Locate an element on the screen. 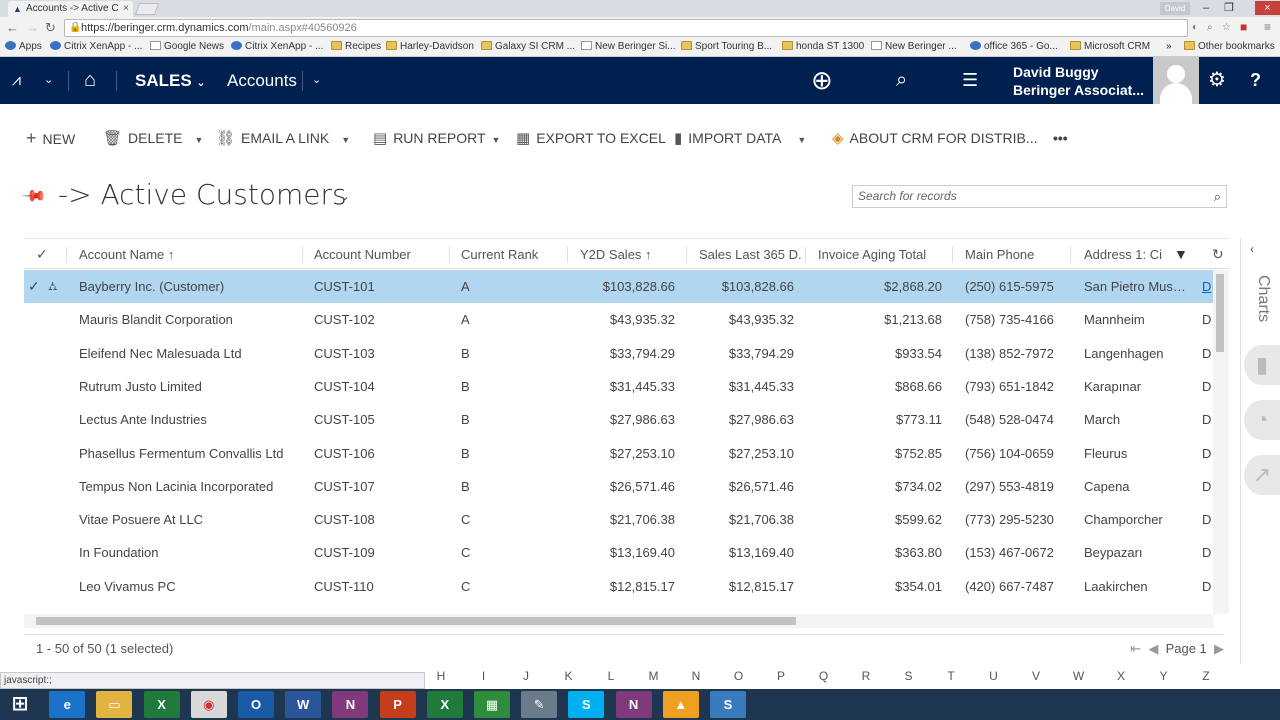 The width and height of the screenshot is (1280, 720). alphabet-letter: P is located at coordinates (781, 676).